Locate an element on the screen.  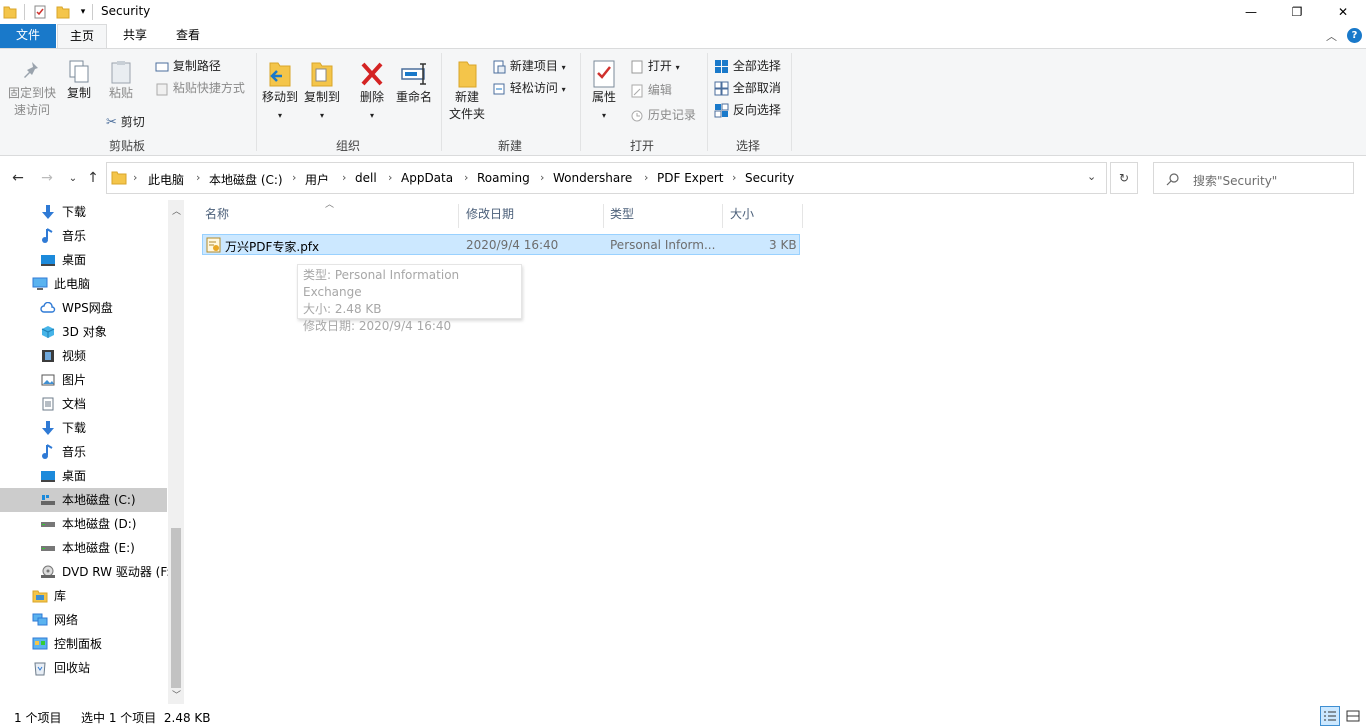
customize-toolbar-icon: ▾ is located at coordinates (83, 12).